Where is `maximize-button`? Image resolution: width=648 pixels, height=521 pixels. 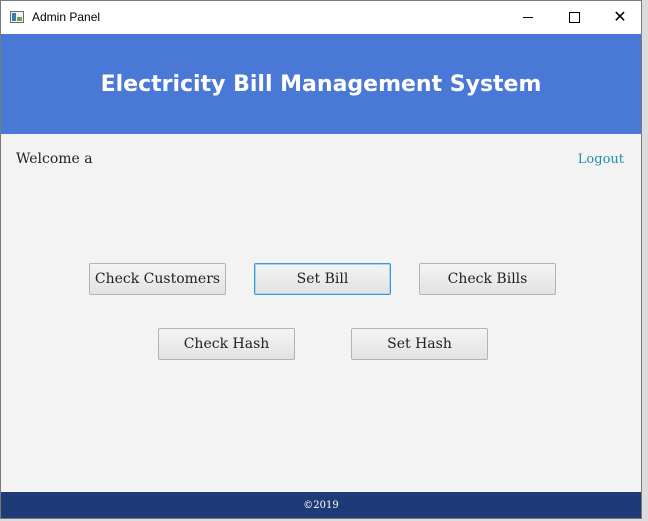
maximize-button is located at coordinates (574, 17).